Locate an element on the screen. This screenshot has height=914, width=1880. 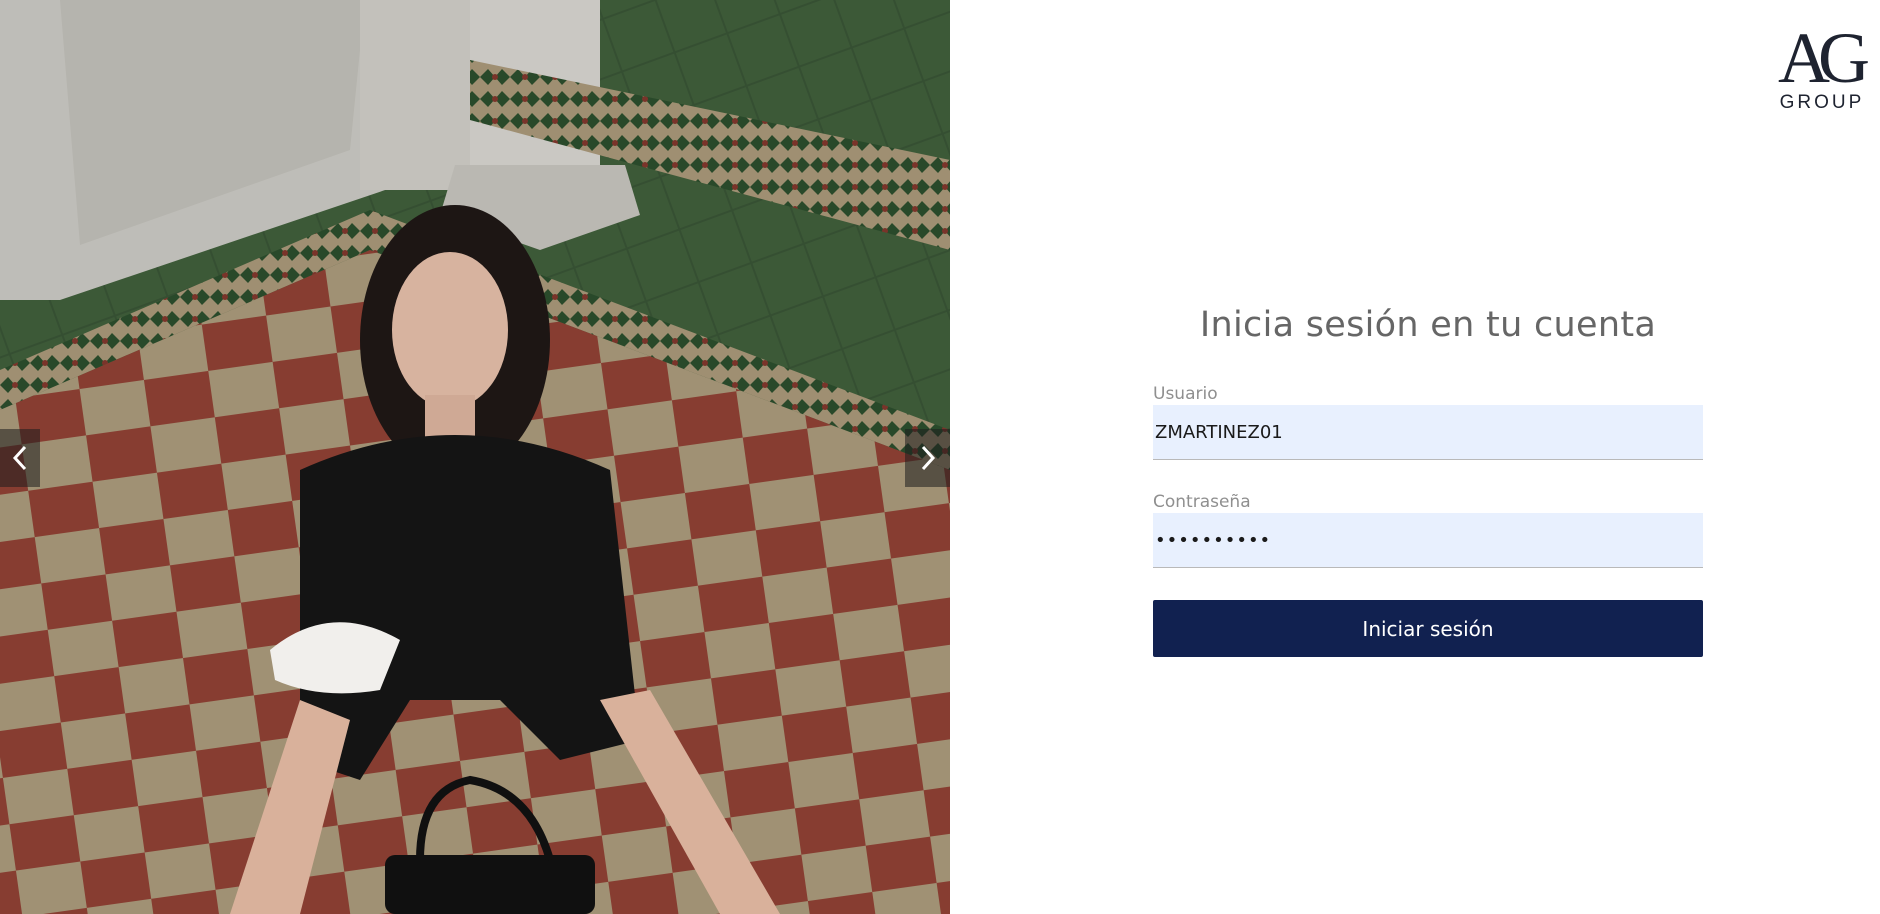
username-label: Usuario is located at coordinates (1185, 394).